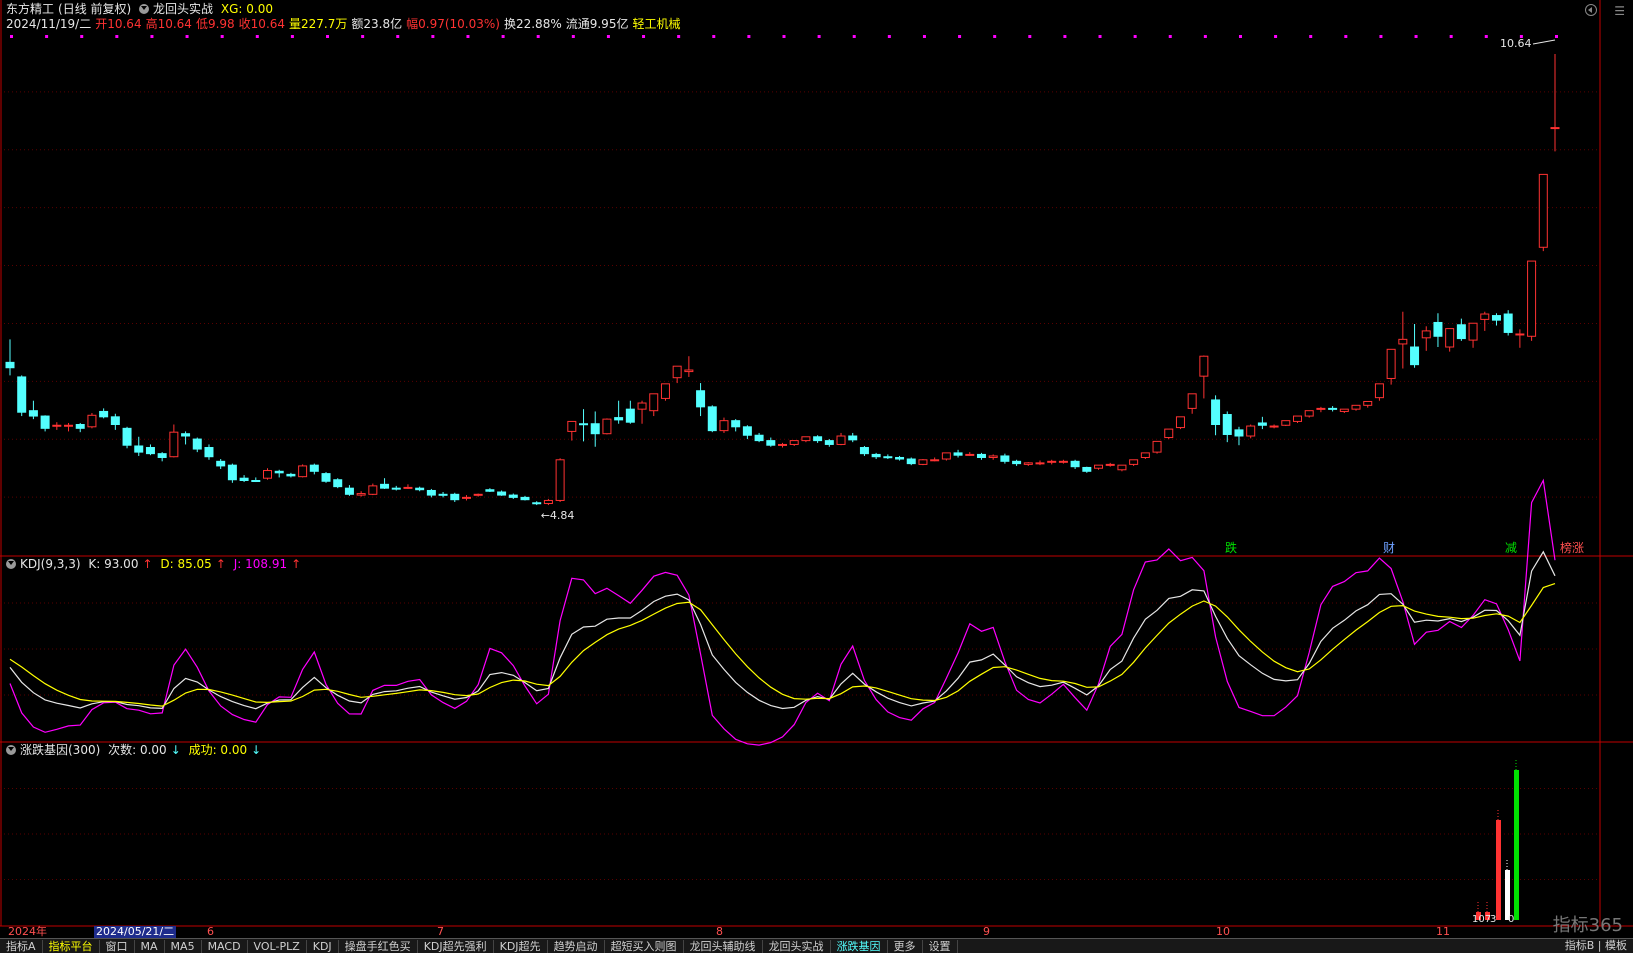 The height and width of the screenshot is (953, 1633). Describe the element at coordinates (168, 24) in the screenshot. I see `quote-high: 高10.64` at that location.